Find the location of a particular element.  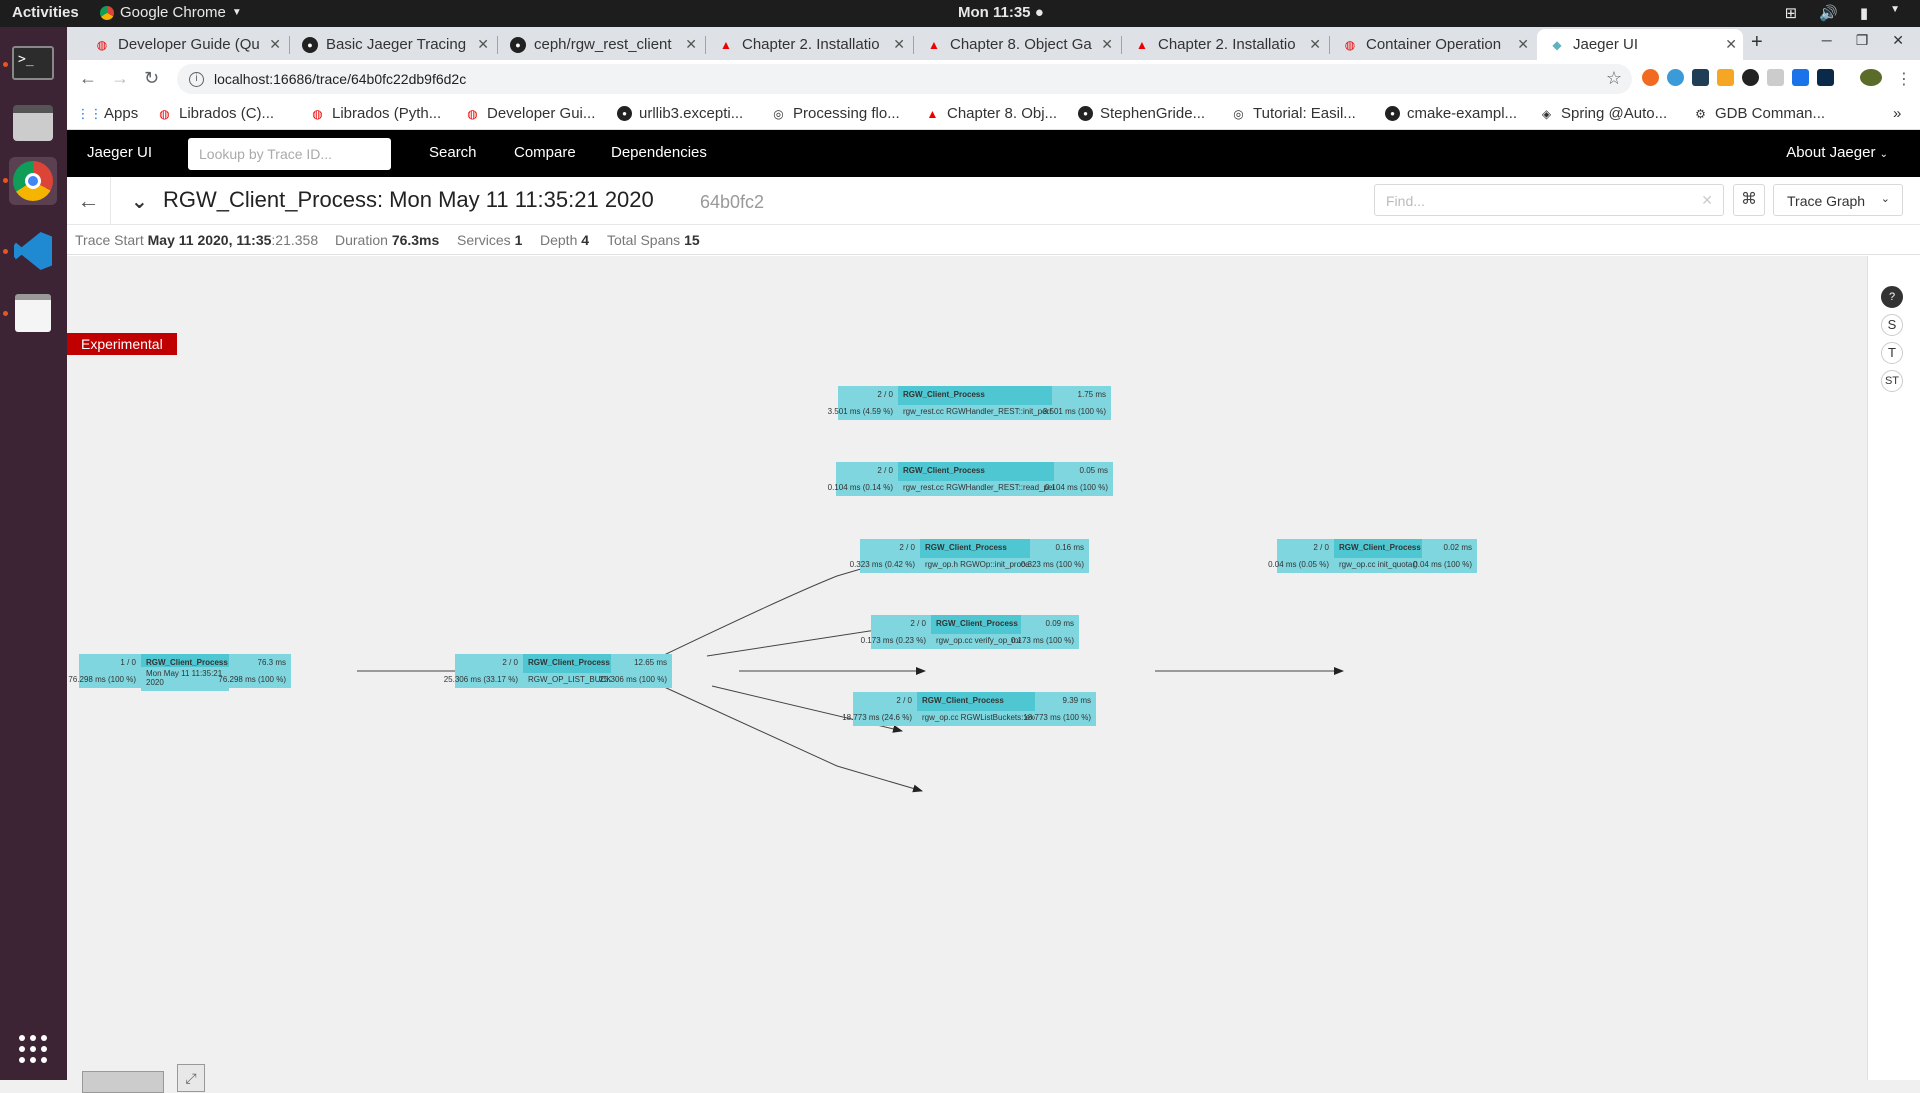

span-total: 3.501 ms (4.59 %) is located at coordinates (860, 411).